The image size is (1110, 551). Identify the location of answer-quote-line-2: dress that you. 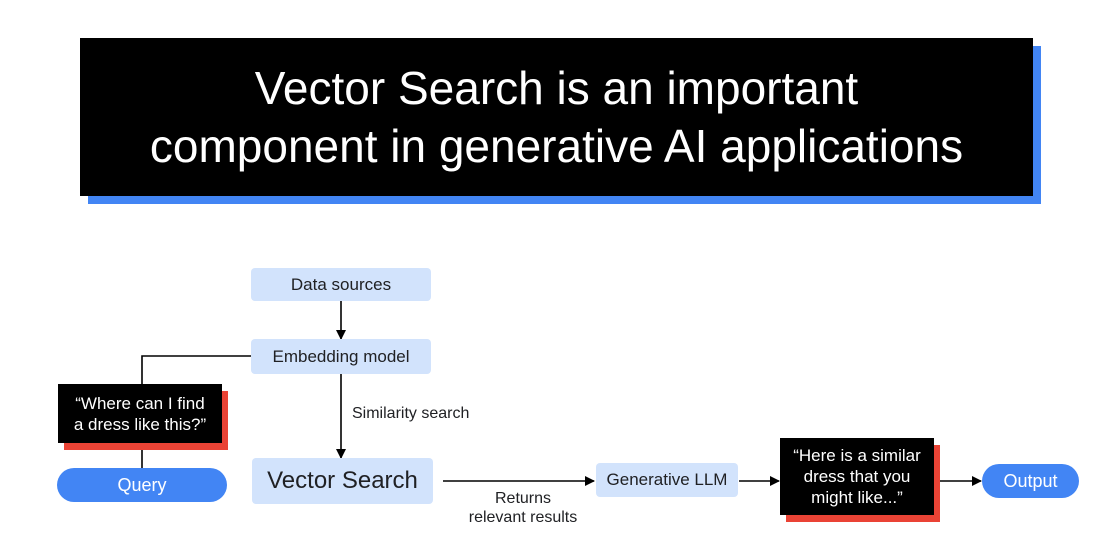
(857, 476).